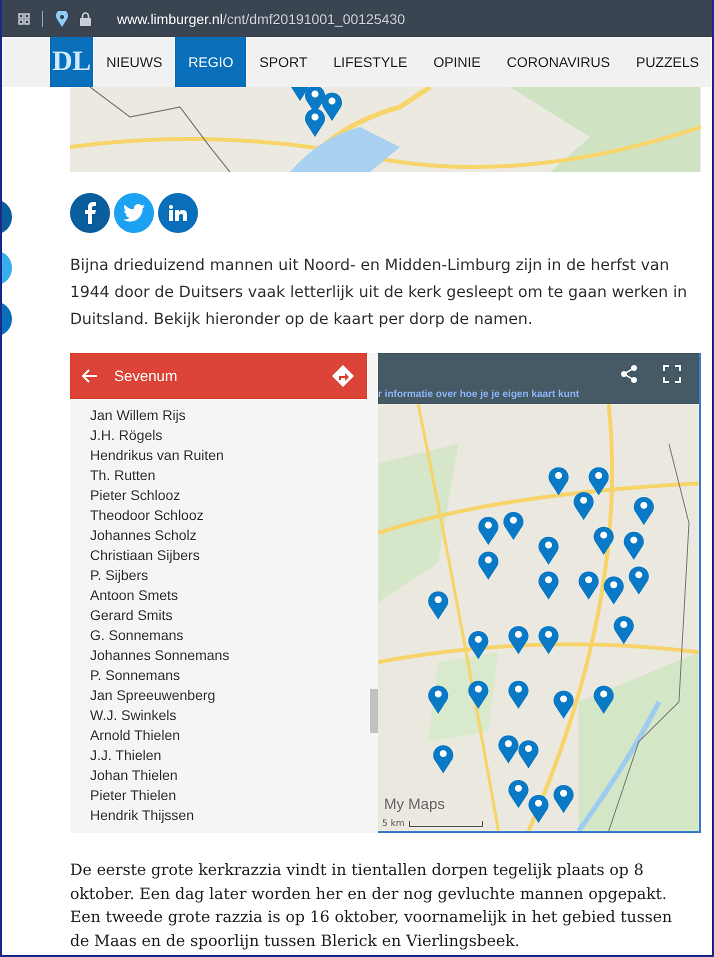 This screenshot has height=957, width=714. What do you see at coordinates (43, 18) in the screenshot?
I see `separator-icon` at bounding box center [43, 18].